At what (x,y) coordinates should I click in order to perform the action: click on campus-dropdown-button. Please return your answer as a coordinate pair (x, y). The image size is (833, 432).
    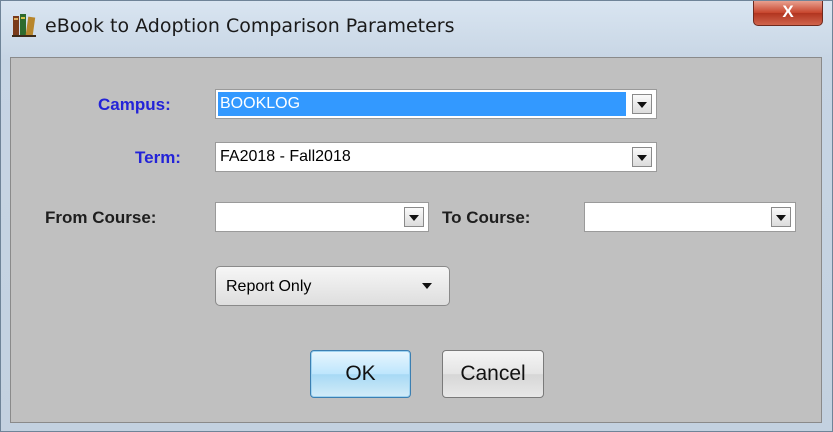
    Looking at the image, I should click on (642, 104).